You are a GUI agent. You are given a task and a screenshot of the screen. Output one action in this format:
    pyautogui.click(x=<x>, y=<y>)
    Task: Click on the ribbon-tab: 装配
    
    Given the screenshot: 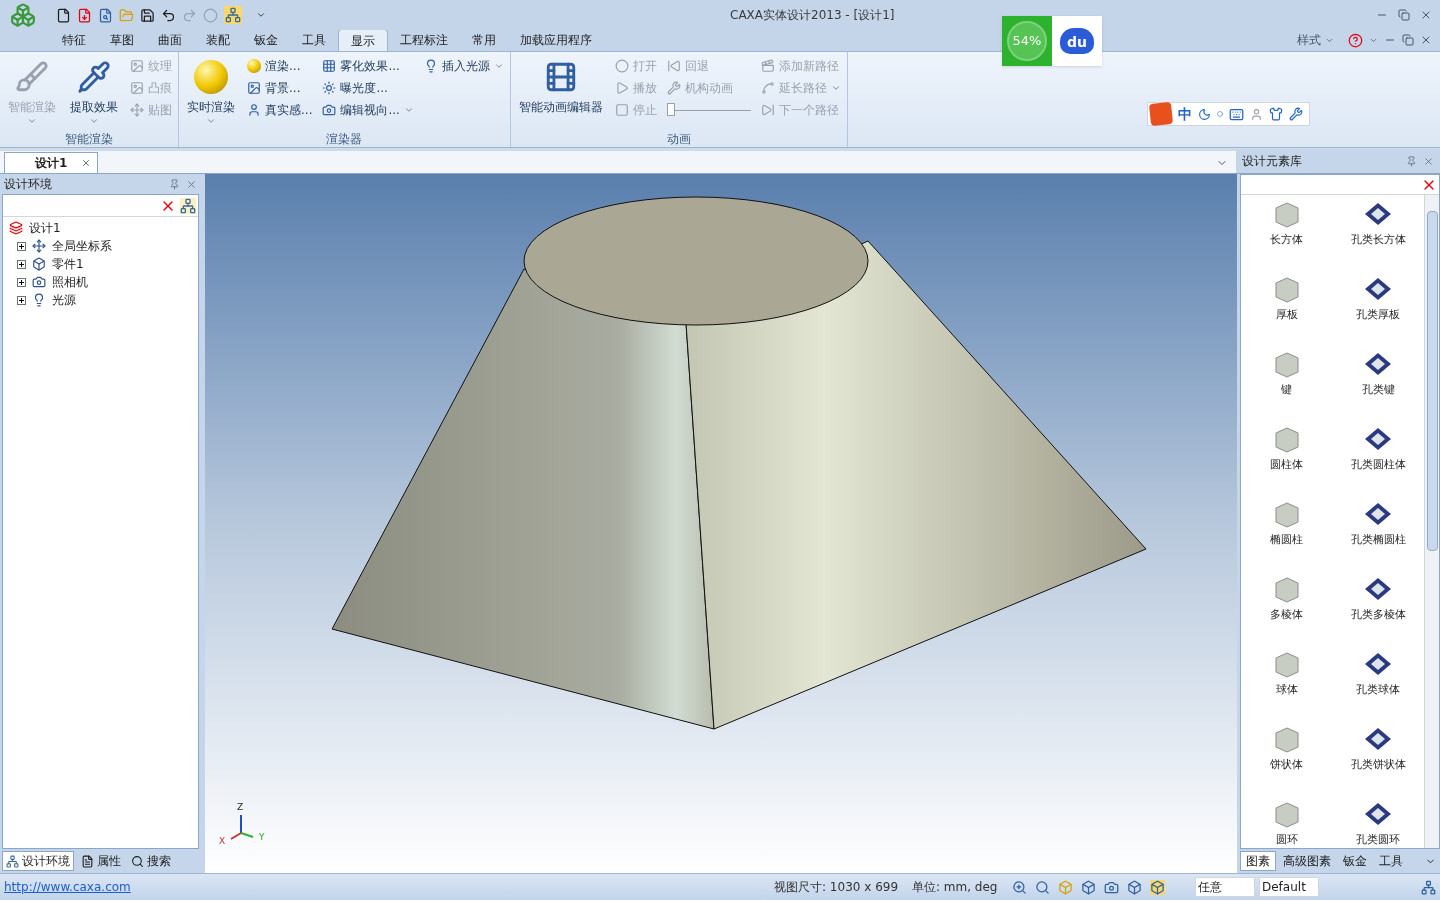 What is the action you would take?
    pyautogui.click(x=218, y=40)
    